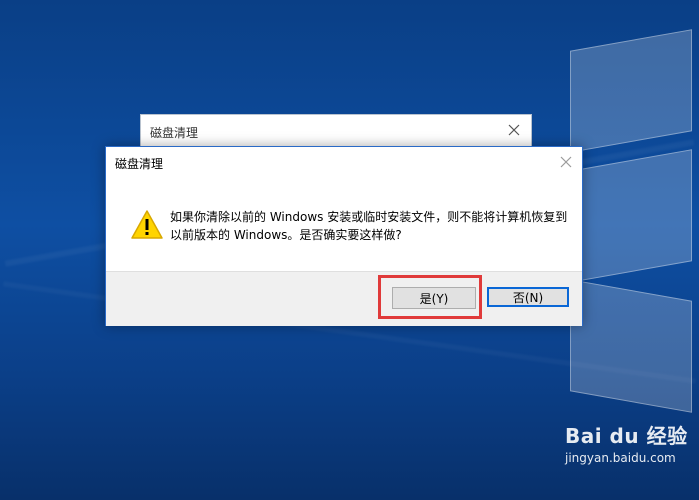  I want to click on background-window-title: 磁盘清理, so click(174, 133).